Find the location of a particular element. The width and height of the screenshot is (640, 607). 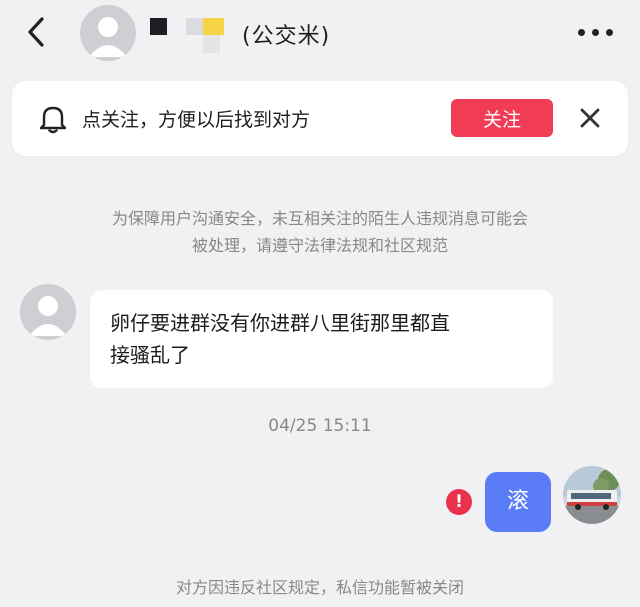

more-dots-icon is located at coordinates (596, 33).